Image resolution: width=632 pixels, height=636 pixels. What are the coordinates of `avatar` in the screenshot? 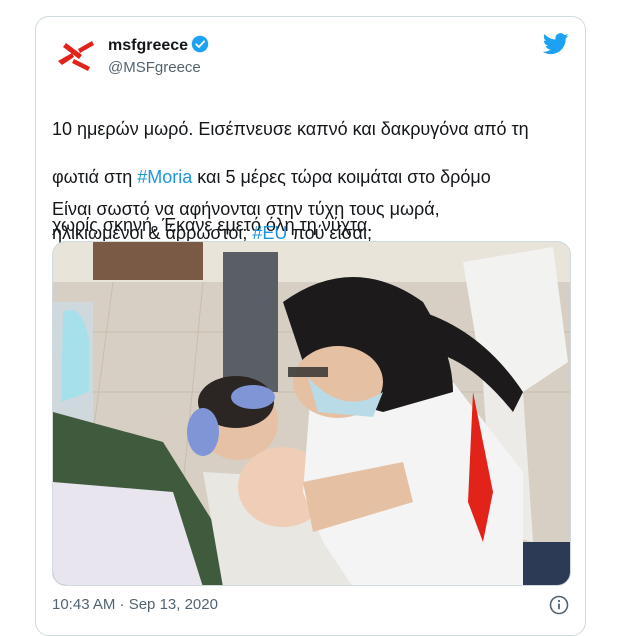 It's located at (76, 55).